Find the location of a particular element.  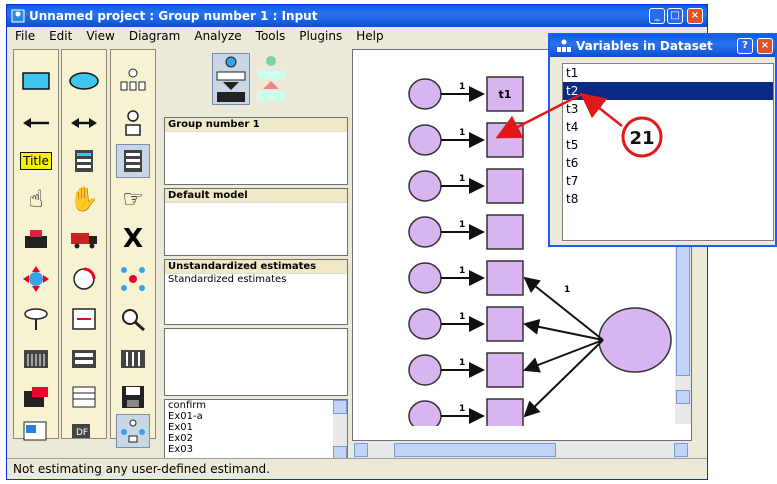

group-header: Group number 1 is located at coordinates (256, 125).